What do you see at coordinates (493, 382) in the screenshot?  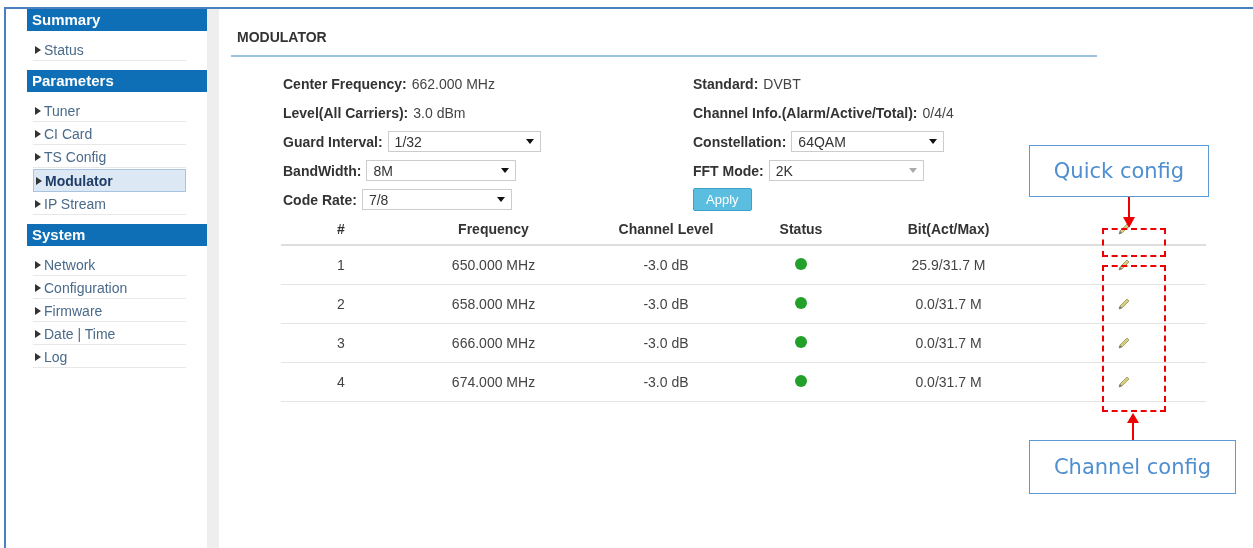 I see `table-cell: 674.000 MHz` at bounding box center [493, 382].